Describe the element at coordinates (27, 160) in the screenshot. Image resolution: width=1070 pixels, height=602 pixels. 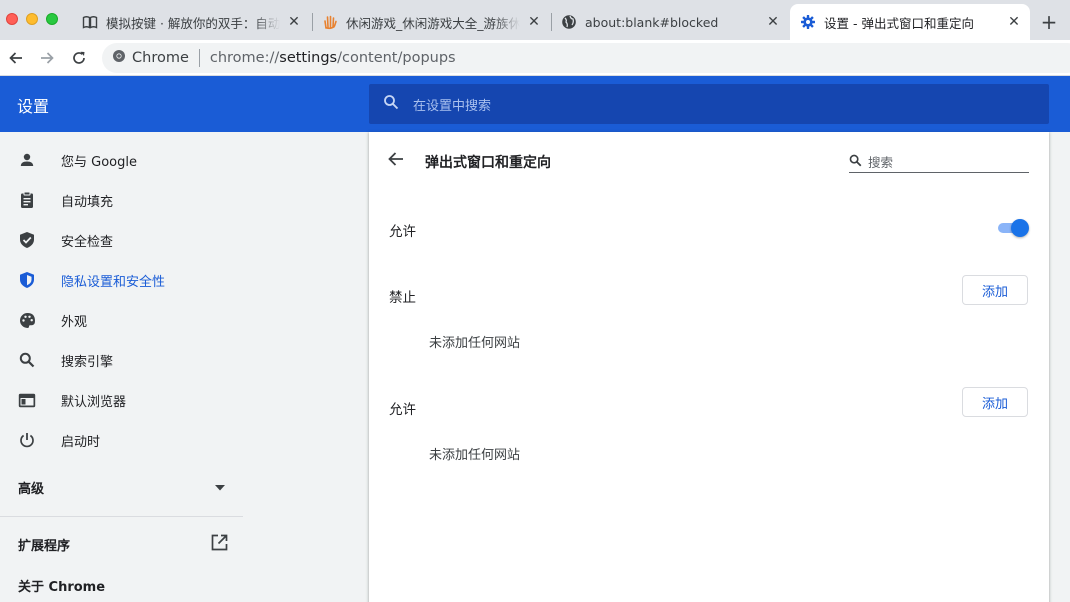
I see `person-icon` at that location.